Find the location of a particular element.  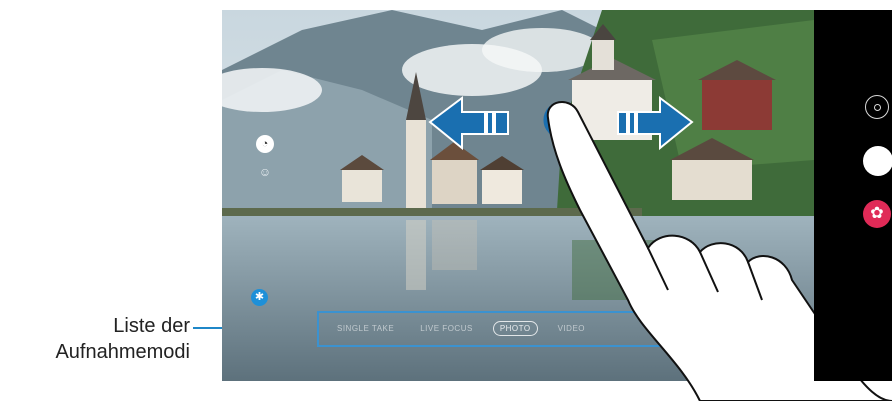

shutter-button is located at coordinates (877, 161).